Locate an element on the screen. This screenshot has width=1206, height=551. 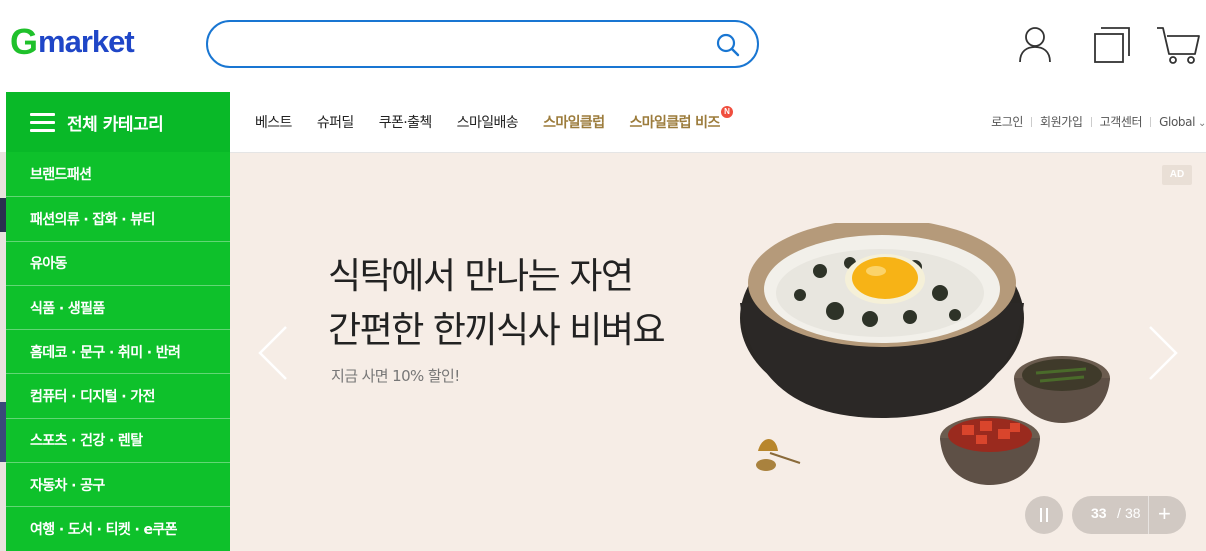
search-box is located at coordinates (482, 44).